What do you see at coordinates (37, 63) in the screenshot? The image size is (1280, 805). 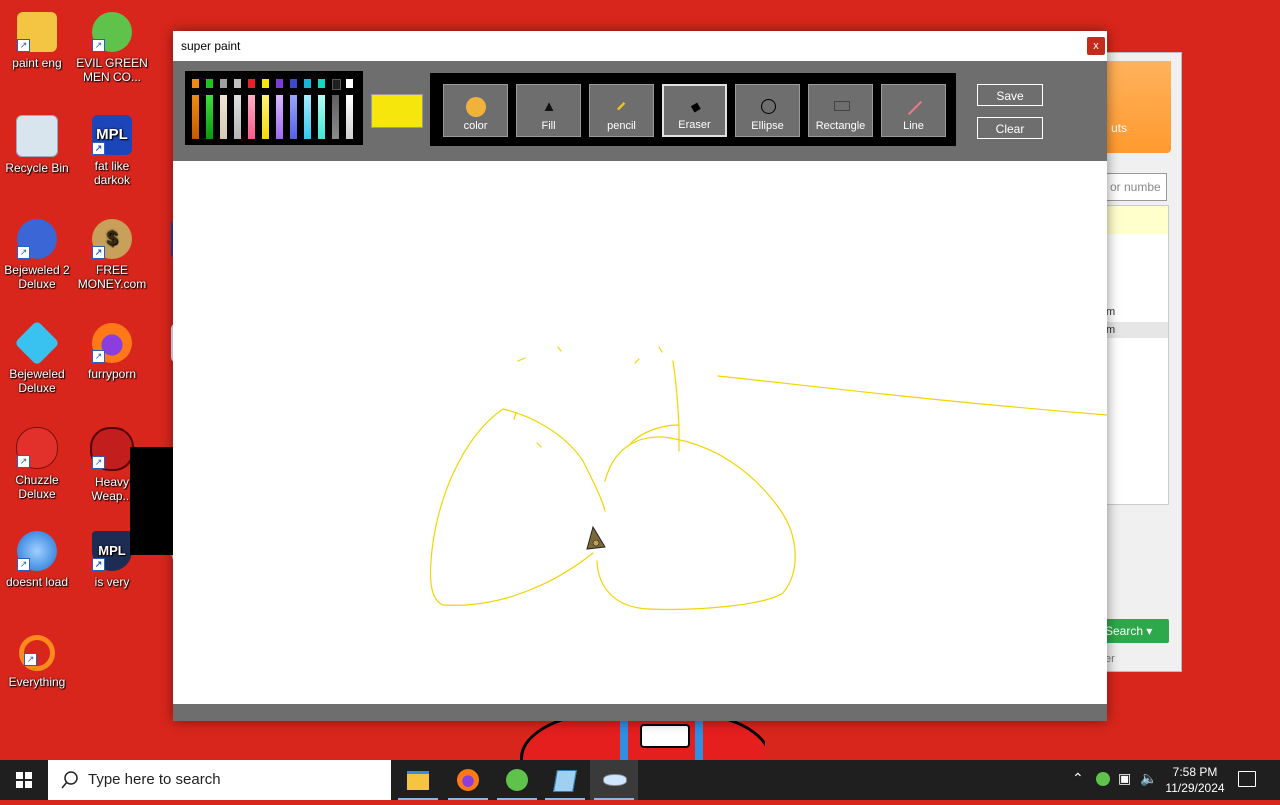 I see `desktop-icon-label: paint eng` at bounding box center [37, 63].